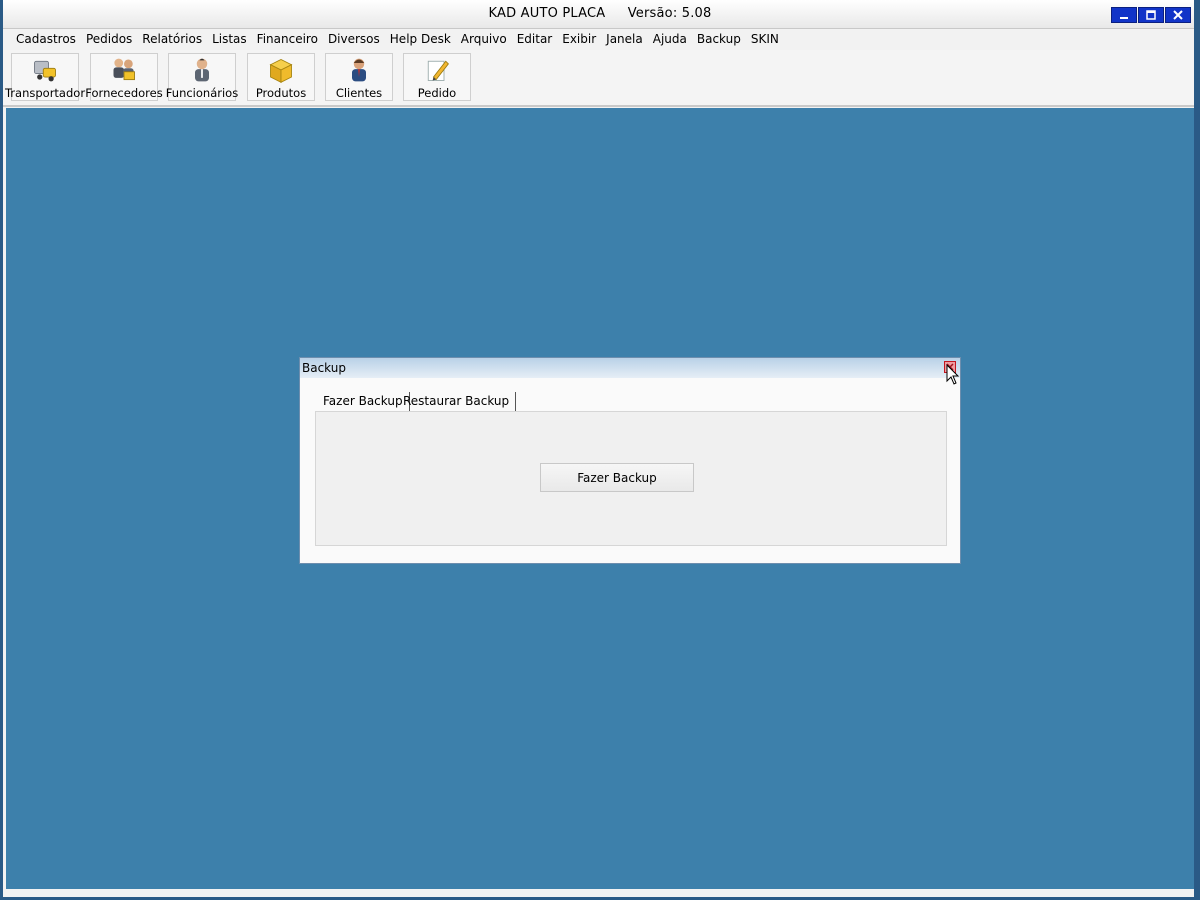  Describe the element at coordinates (600, 78) in the screenshot. I see `toolbar: Transportador Fornecedores Funcionários` at that location.